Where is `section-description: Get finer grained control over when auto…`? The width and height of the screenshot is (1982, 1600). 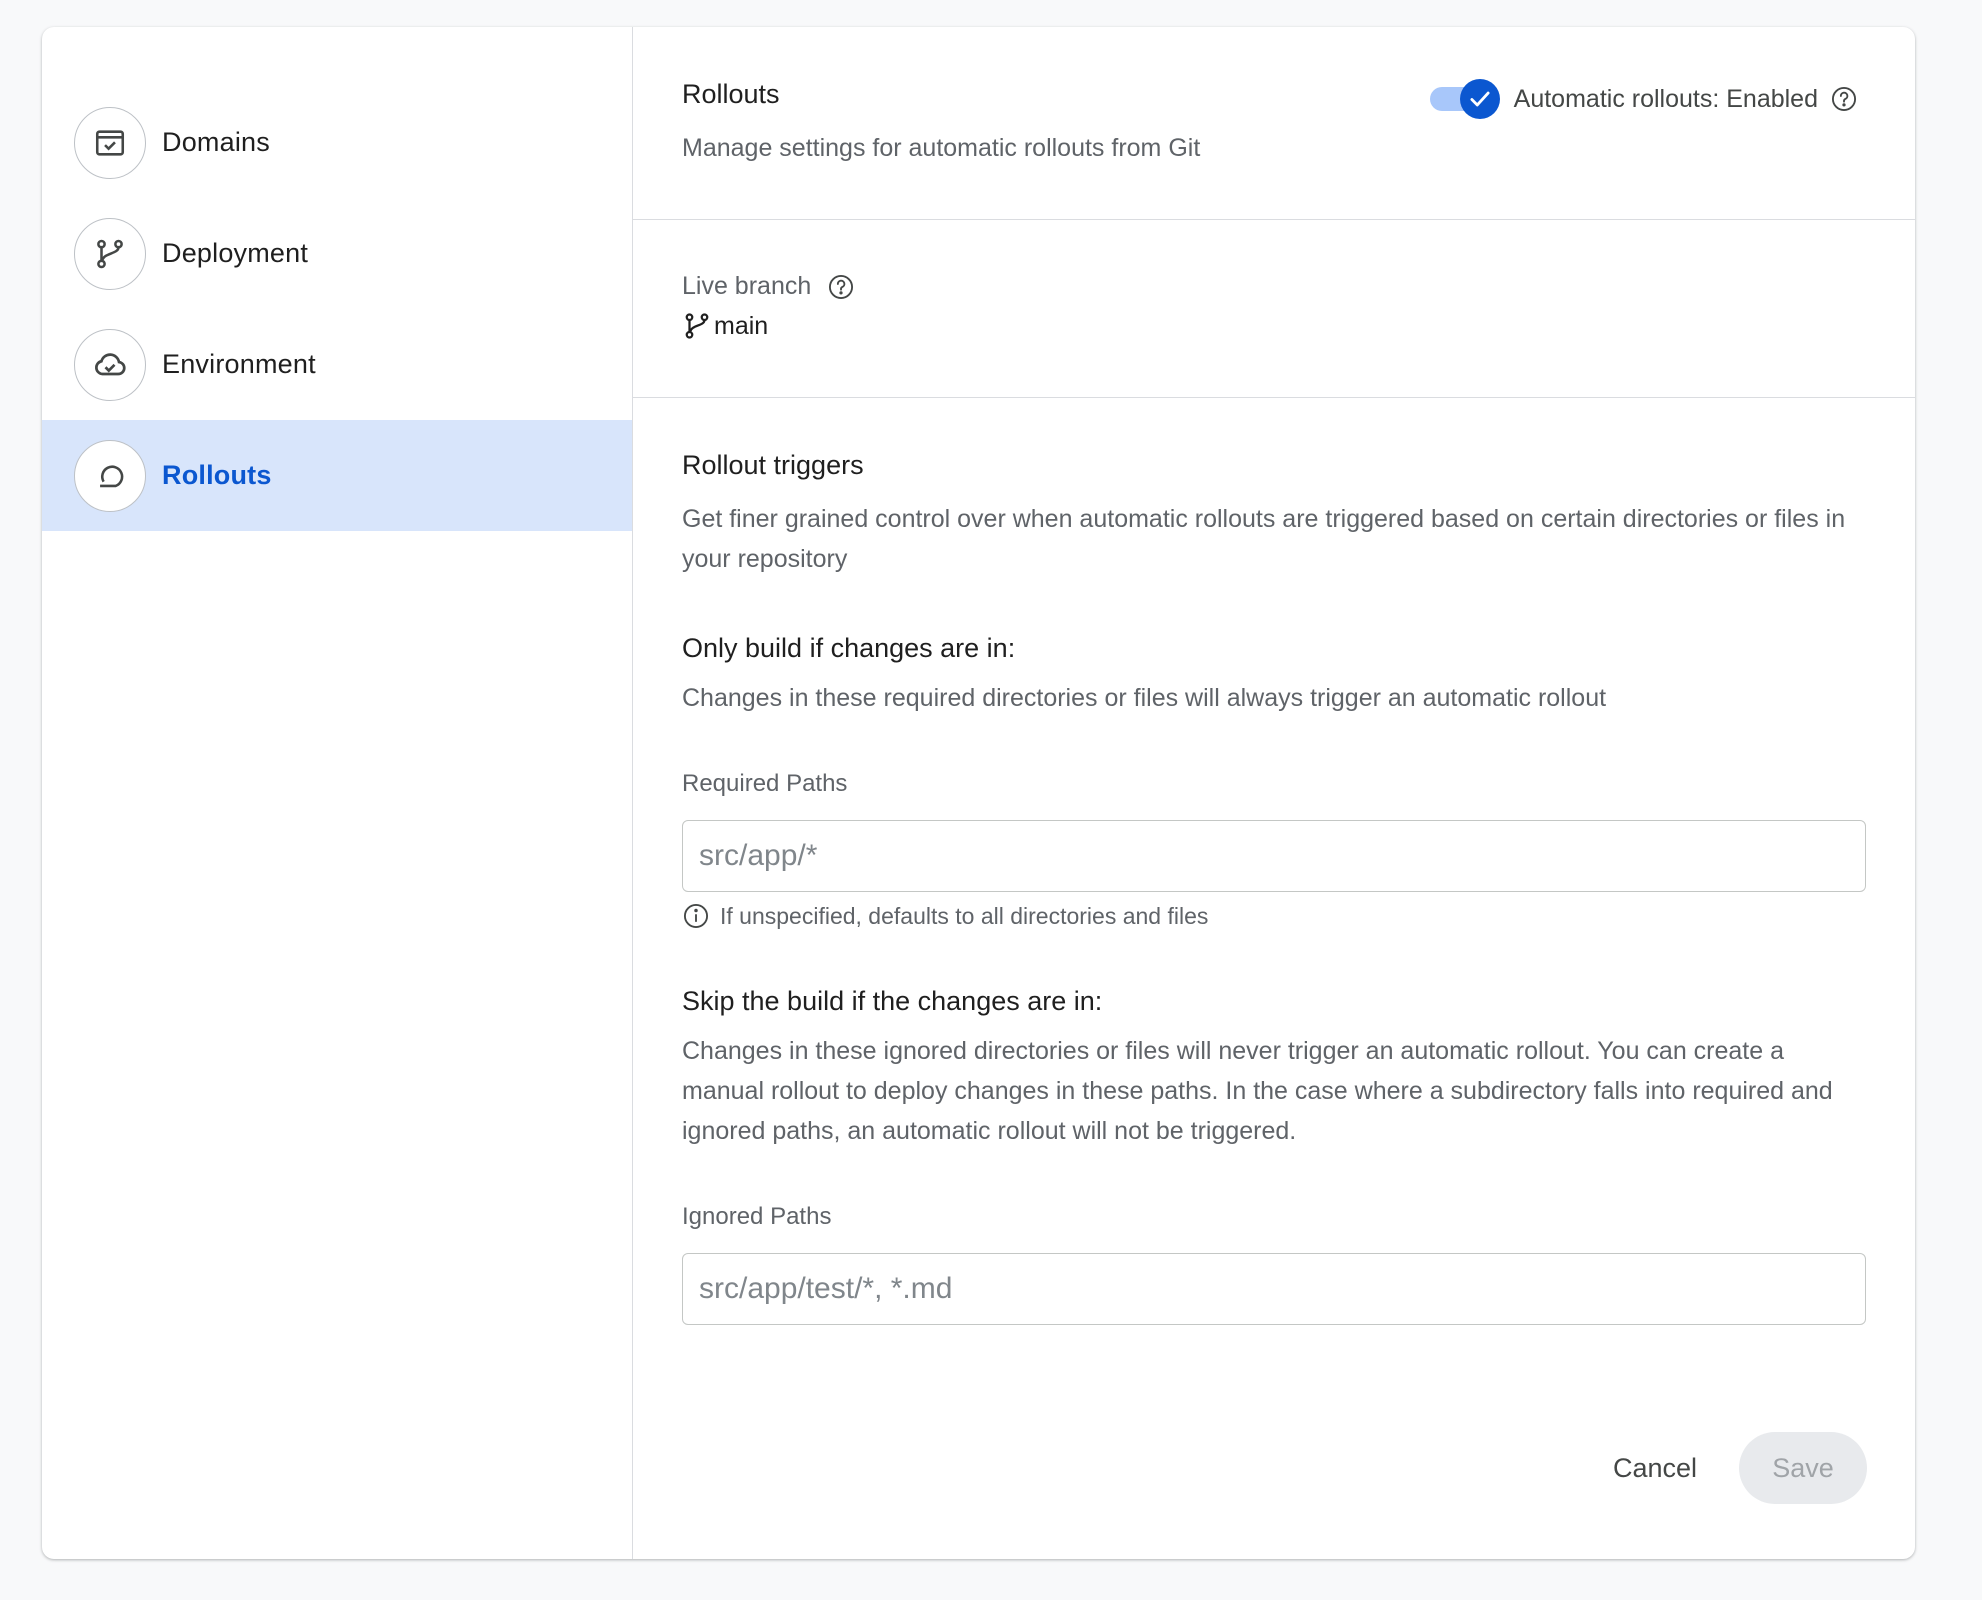 section-description: Get finer grained control over when auto… is located at coordinates (1264, 539).